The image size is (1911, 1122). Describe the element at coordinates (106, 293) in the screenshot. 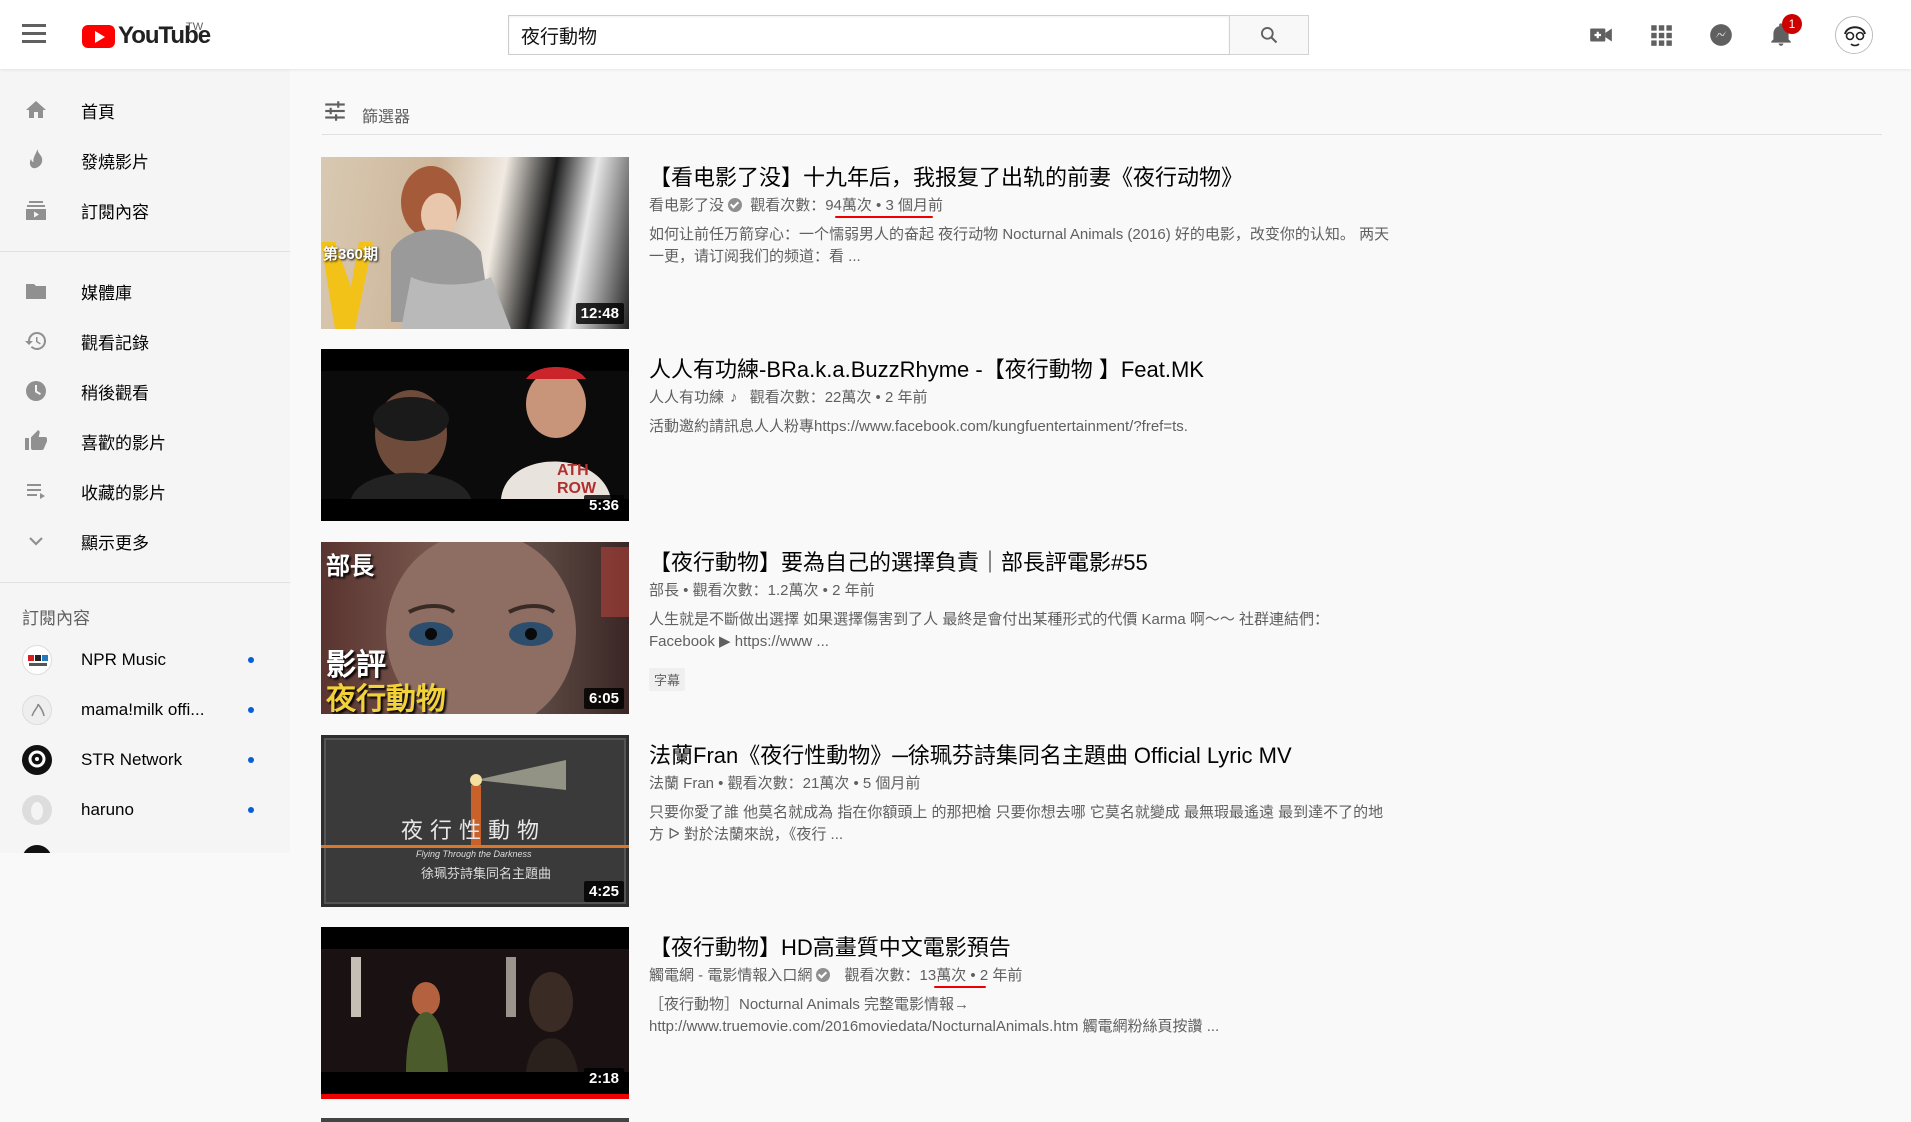

I see `sidebar-item-label: 媒體庫` at that location.